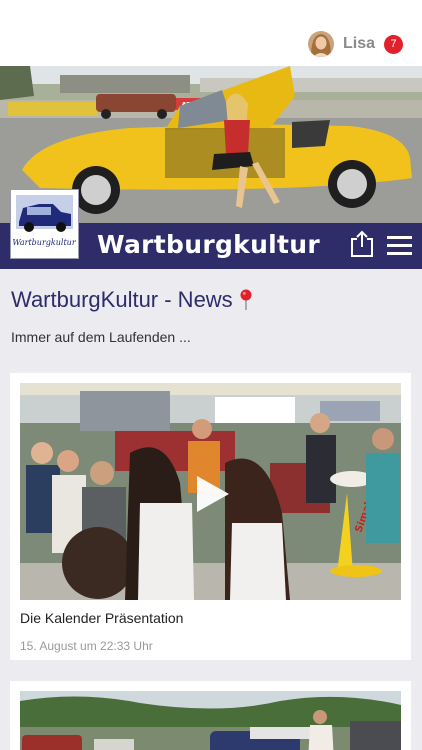  What do you see at coordinates (399, 246) in the screenshot?
I see `menu-icon` at bounding box center [399, 246].